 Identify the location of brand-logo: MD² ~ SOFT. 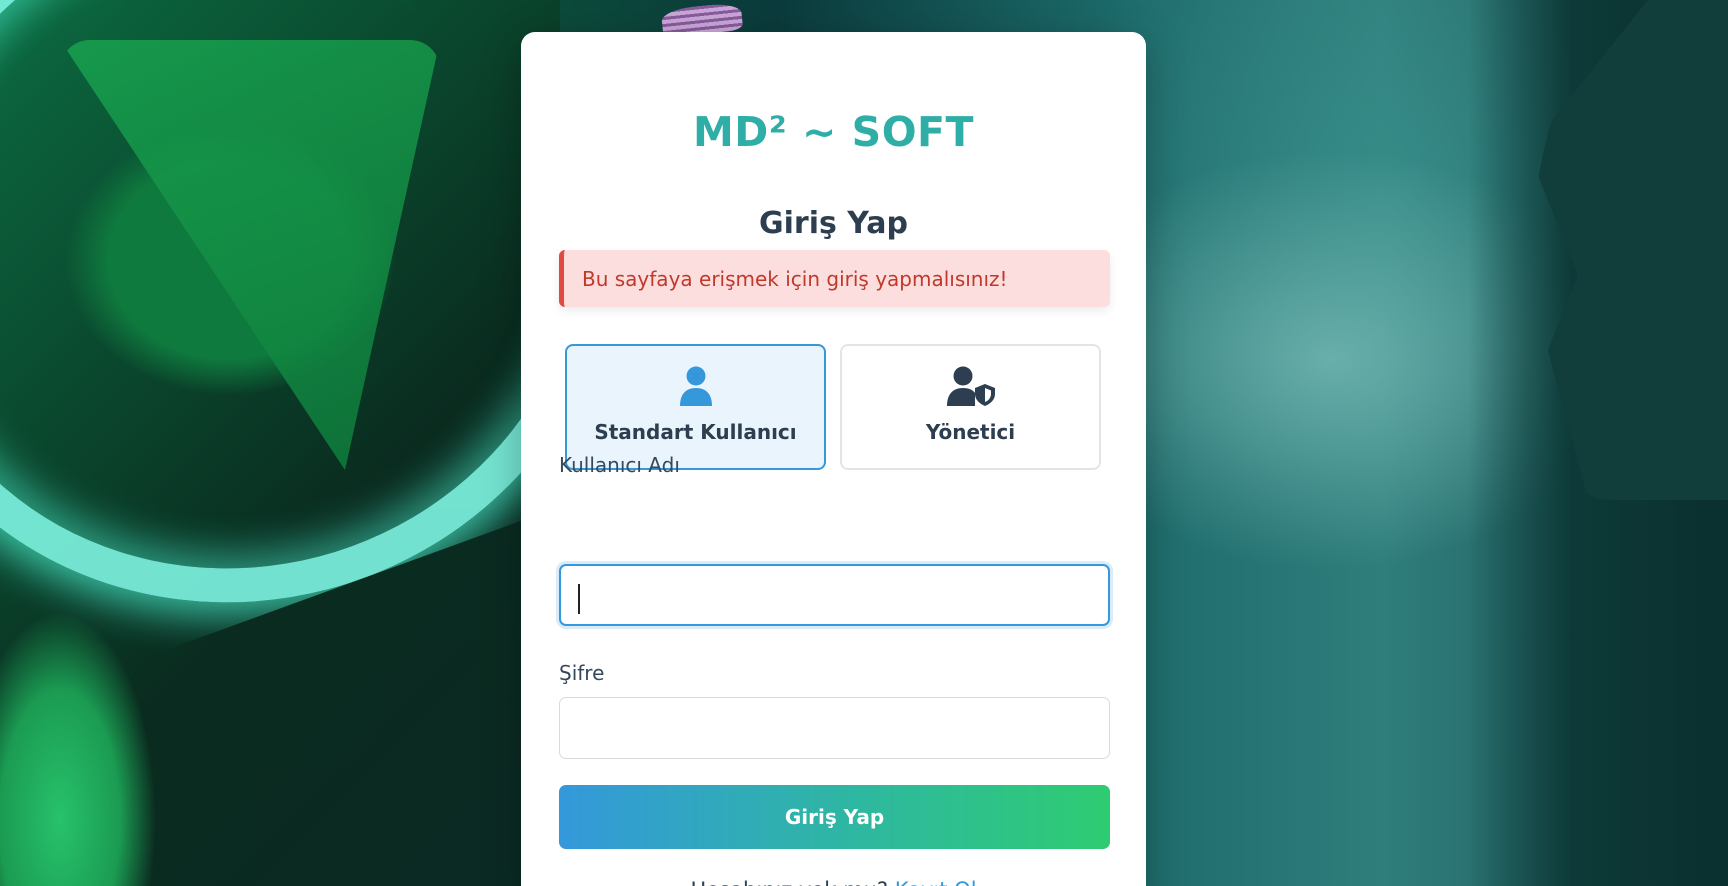
(833, 132).